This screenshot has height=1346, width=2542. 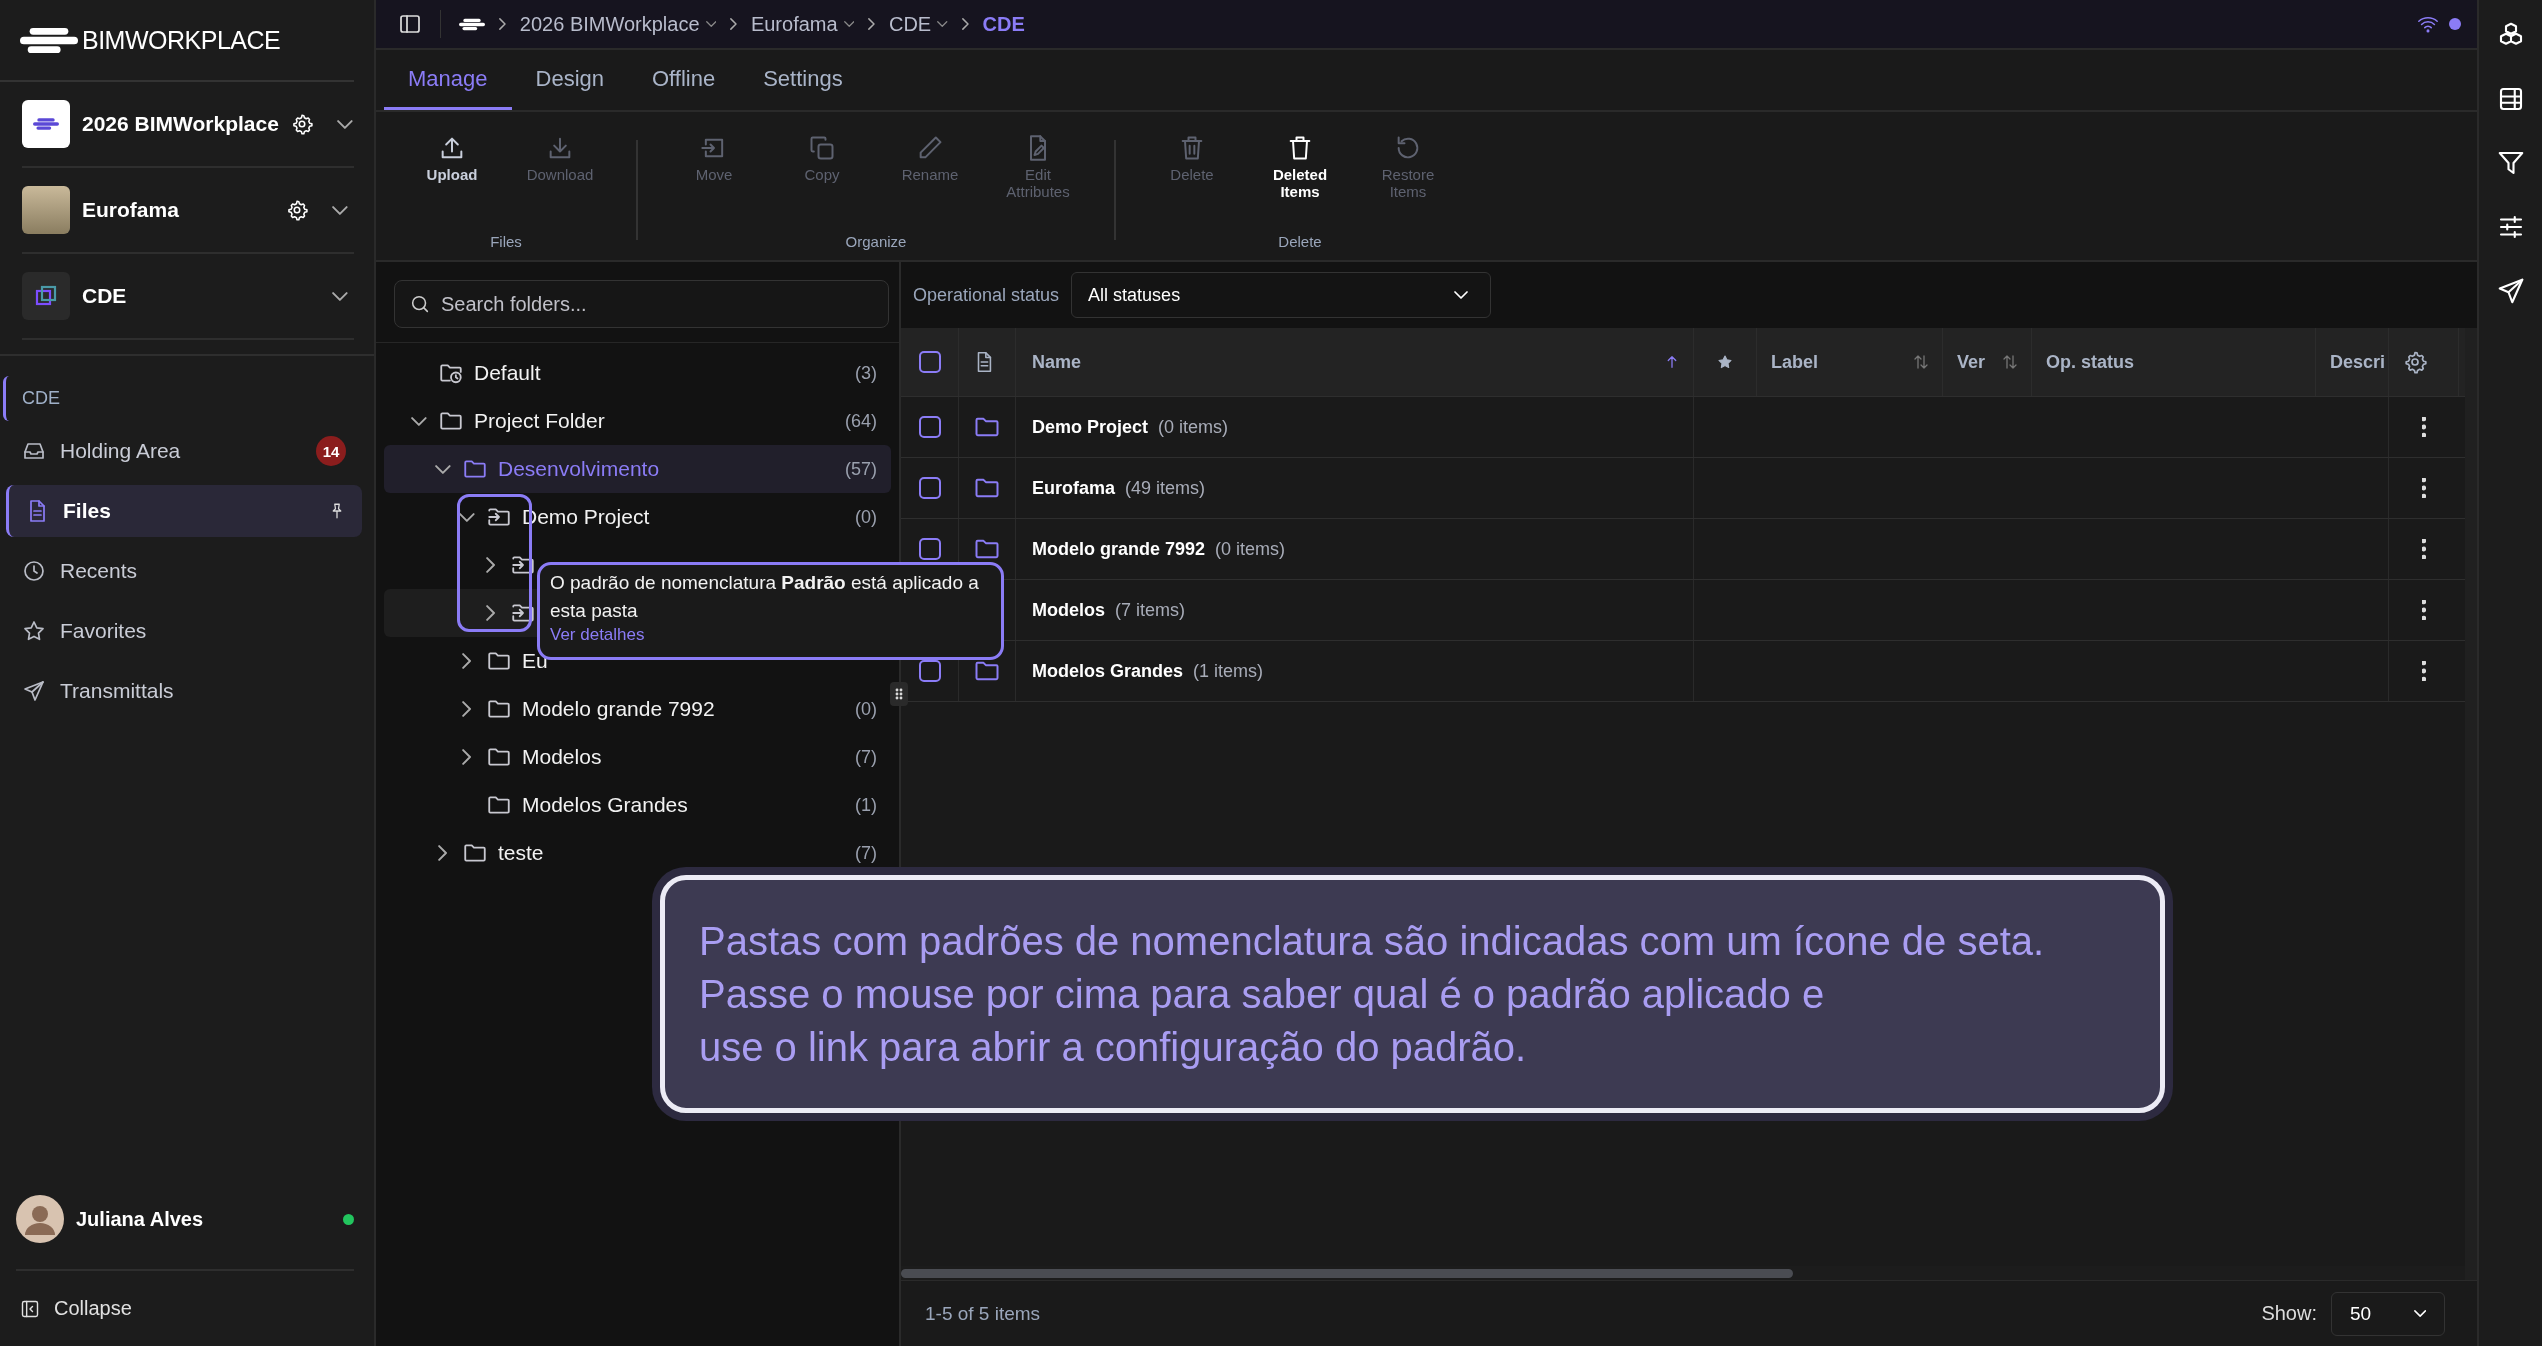 What do you see at coordinates (899, 694) in the screenshot?
I see `resize-handle` at bounding box center [899, 694].